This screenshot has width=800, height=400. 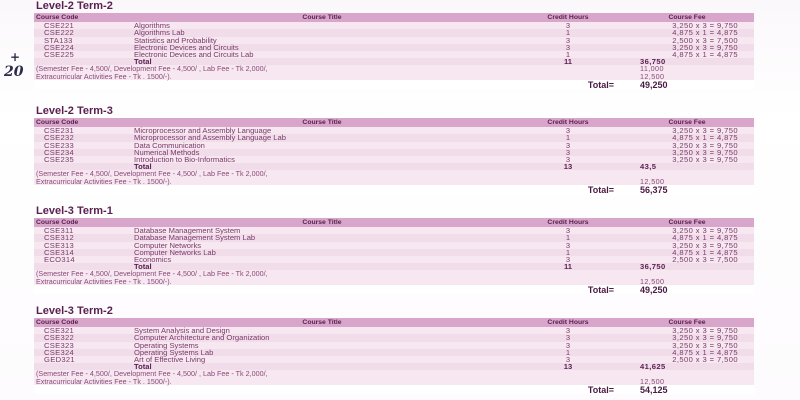 What do you see at coordinates (59, 360) in the screenshot?
I see `course-code: GED321` at bounding box center [59, 360].